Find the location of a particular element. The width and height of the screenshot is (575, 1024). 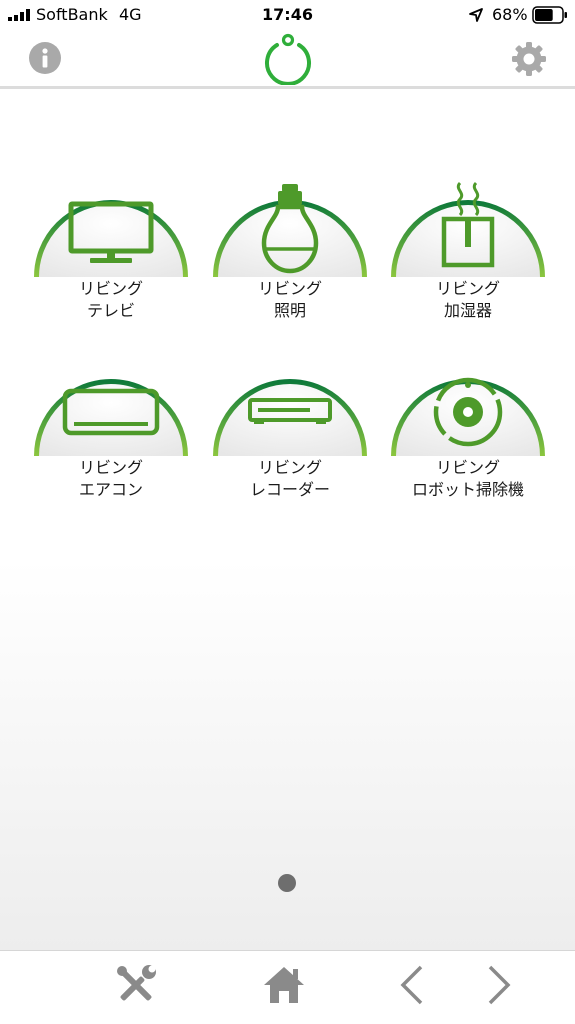

device-type-label: レコーダー is located at coordinates (289, 489).